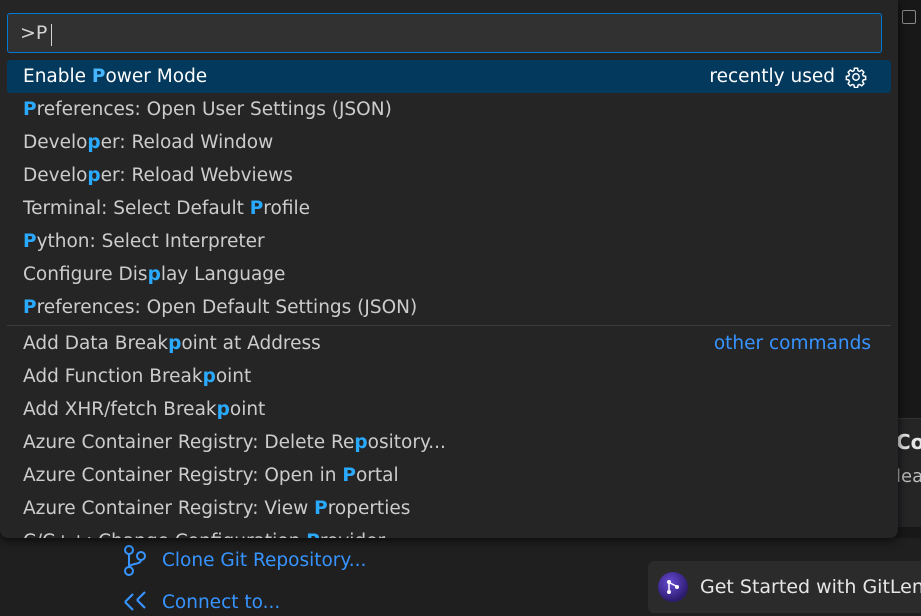  What do you see at coordinates (673, 587) in the screenshot?
I see `gitlens-logo-icon` at bounding box center [673, 587].